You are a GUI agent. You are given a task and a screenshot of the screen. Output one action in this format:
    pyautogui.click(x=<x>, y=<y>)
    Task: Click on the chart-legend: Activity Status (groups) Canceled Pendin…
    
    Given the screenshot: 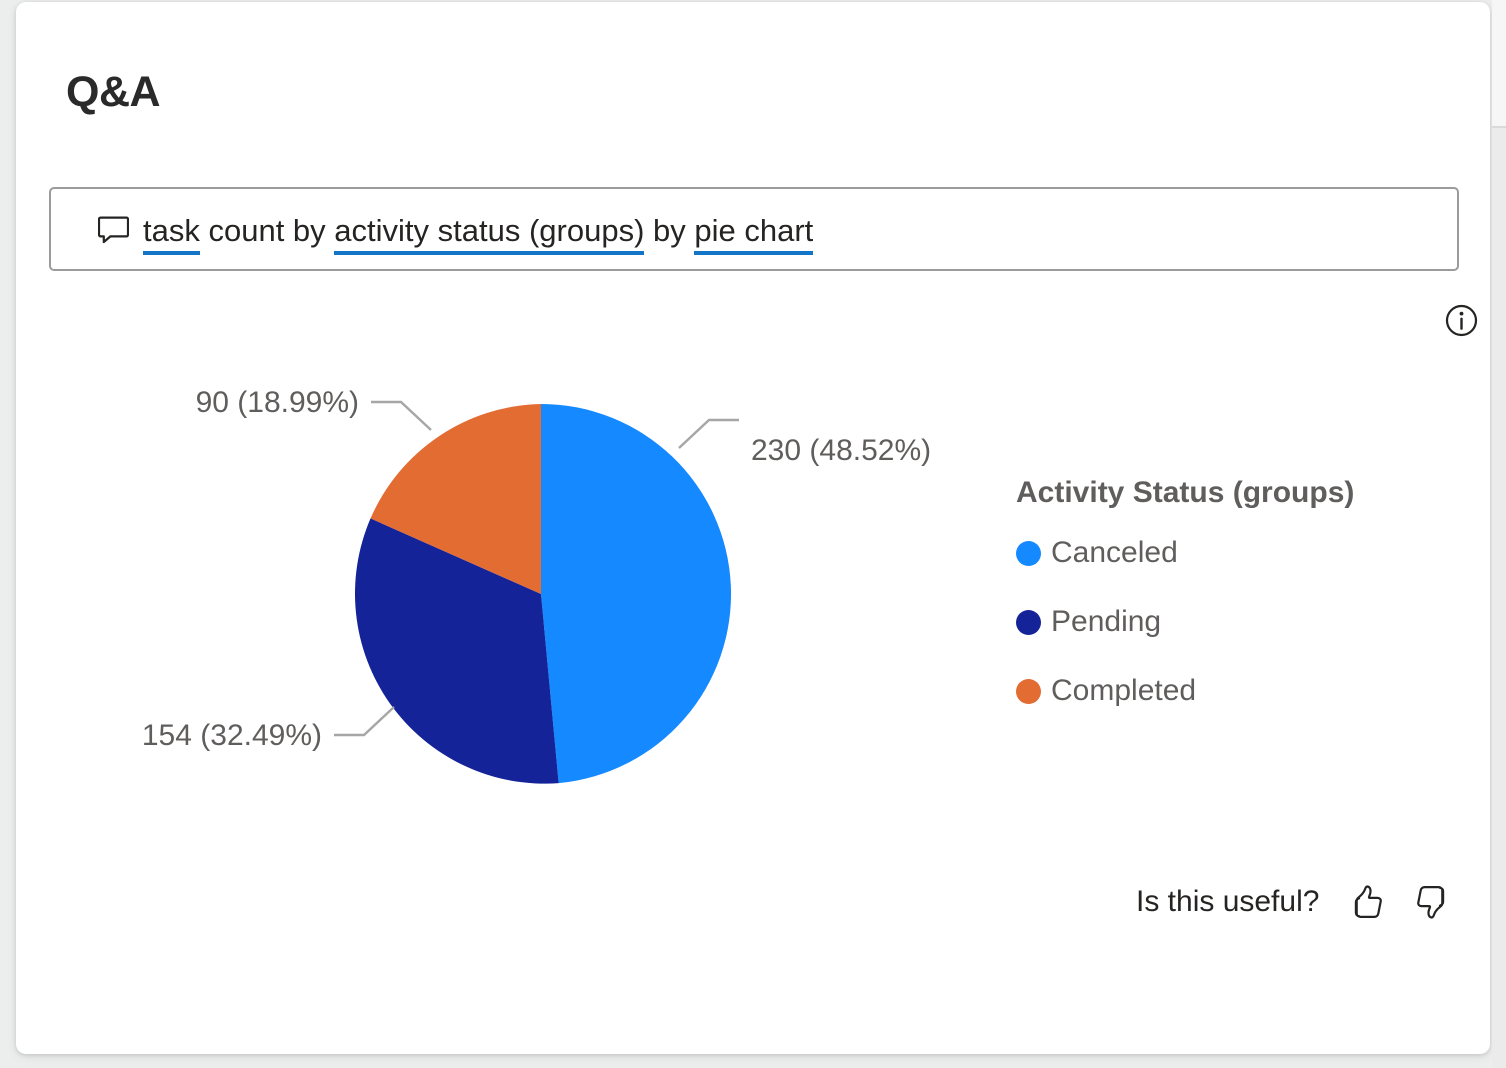 What is the action you would take?
    pyautogui.click(x=1231, y=606)
    